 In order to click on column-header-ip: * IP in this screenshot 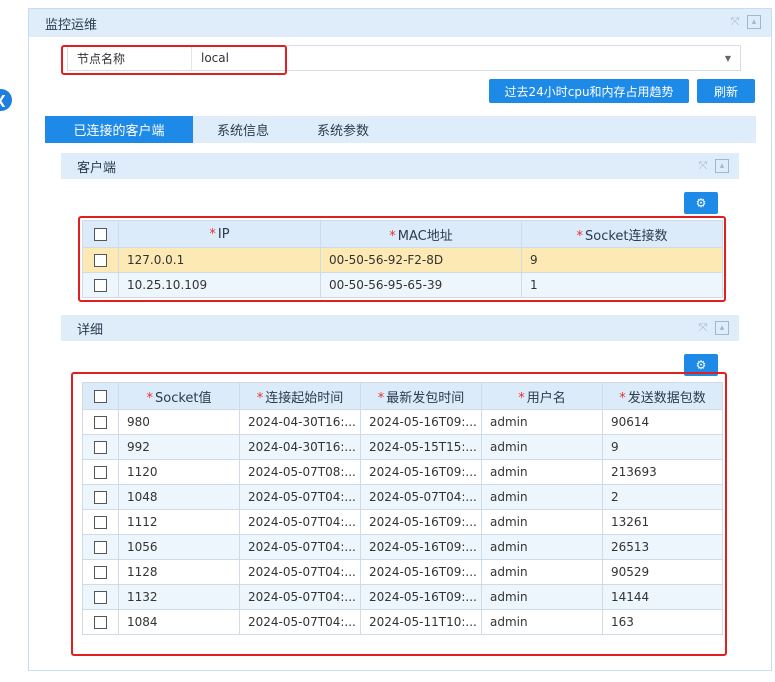, I will do `click(219, 234)`.